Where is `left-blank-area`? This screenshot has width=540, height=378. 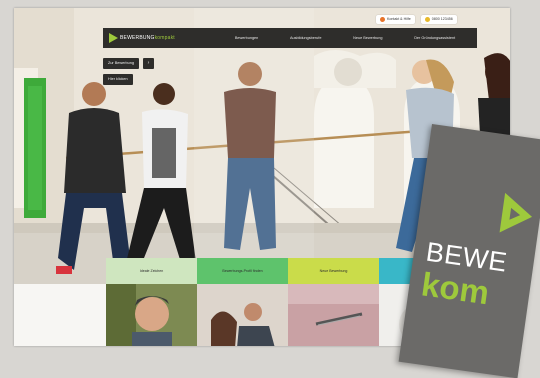 left-blank-area is located at coordinates (60, 315).